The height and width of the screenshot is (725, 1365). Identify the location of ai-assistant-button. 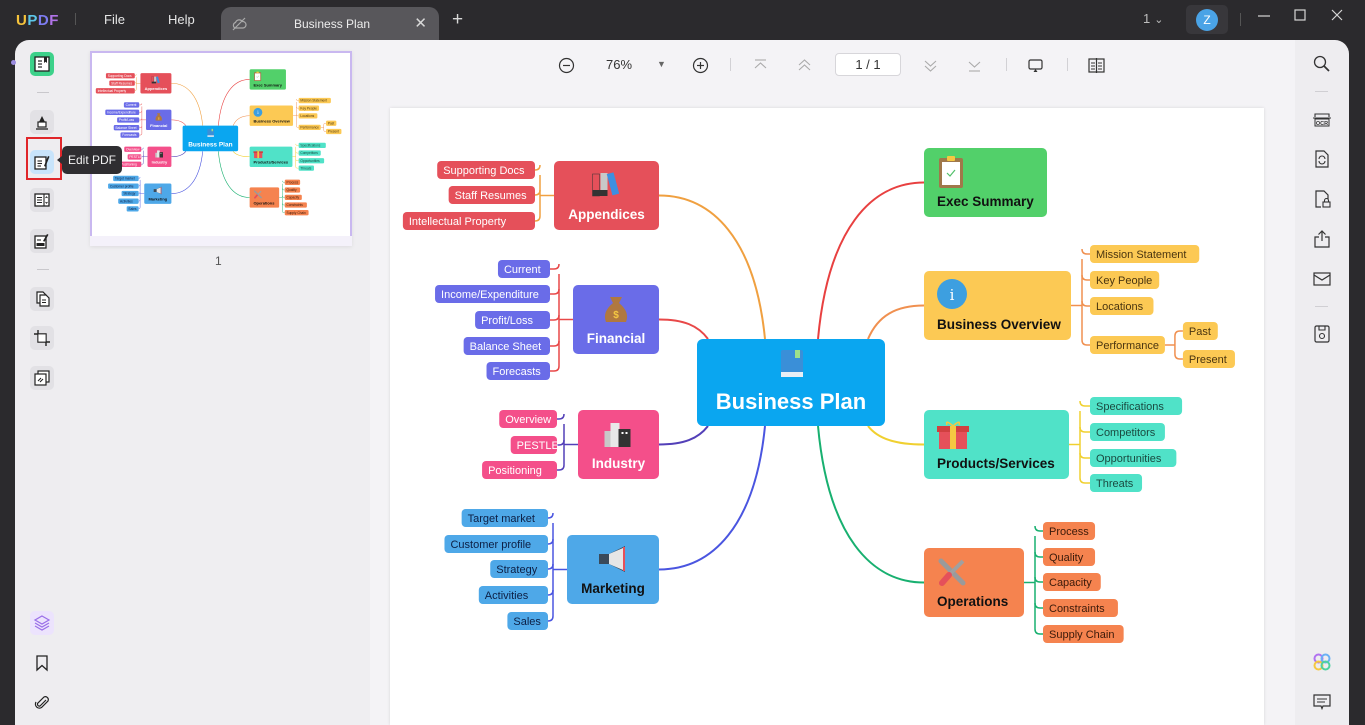
(1322, 662).